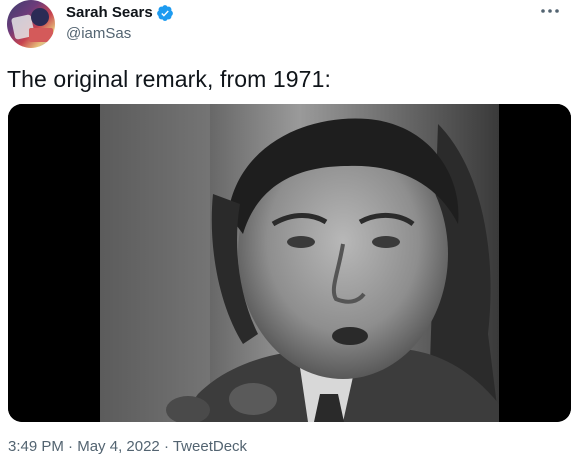 Image resolution: width=572 pixels, height=460 pixels. Describe the element at coordinates (109, 13) in the screenshot. I see `display-name: Sarah Sears` at that location.